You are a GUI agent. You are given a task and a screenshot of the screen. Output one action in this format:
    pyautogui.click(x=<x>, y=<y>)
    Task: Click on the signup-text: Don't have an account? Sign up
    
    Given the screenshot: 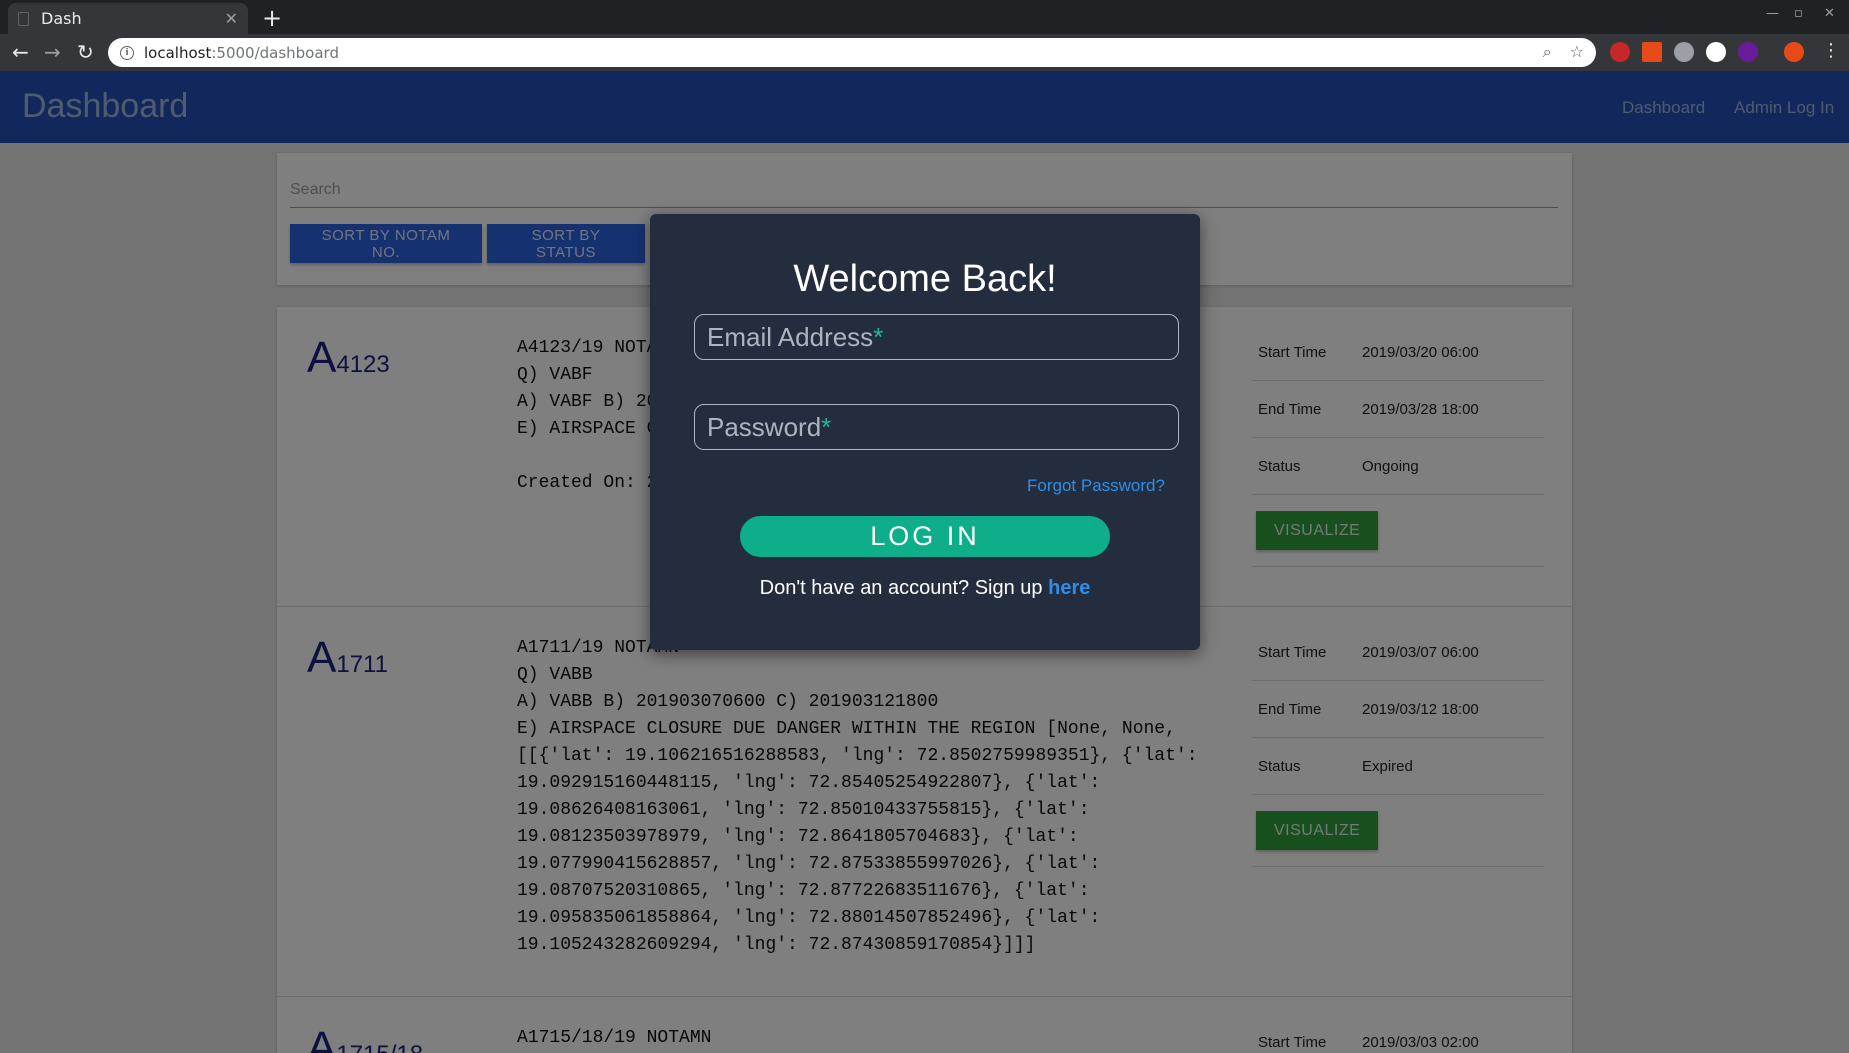 What is the action you would take?
    pyautogui.click(x=904, y=588)
    